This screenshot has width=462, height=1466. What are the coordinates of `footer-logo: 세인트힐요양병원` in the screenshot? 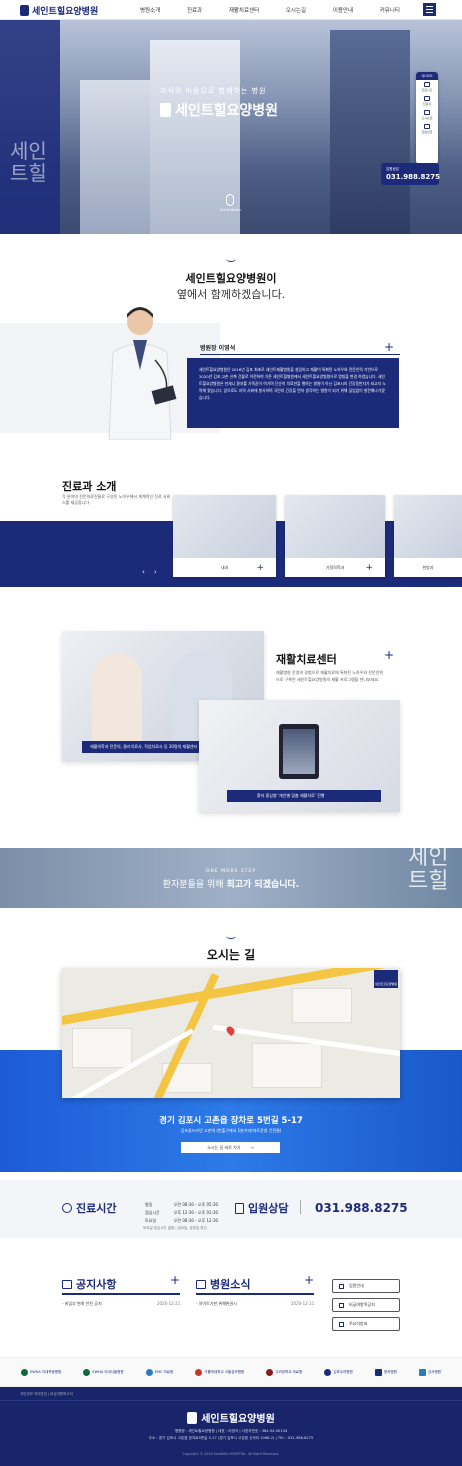 It's located at (231, 1417).